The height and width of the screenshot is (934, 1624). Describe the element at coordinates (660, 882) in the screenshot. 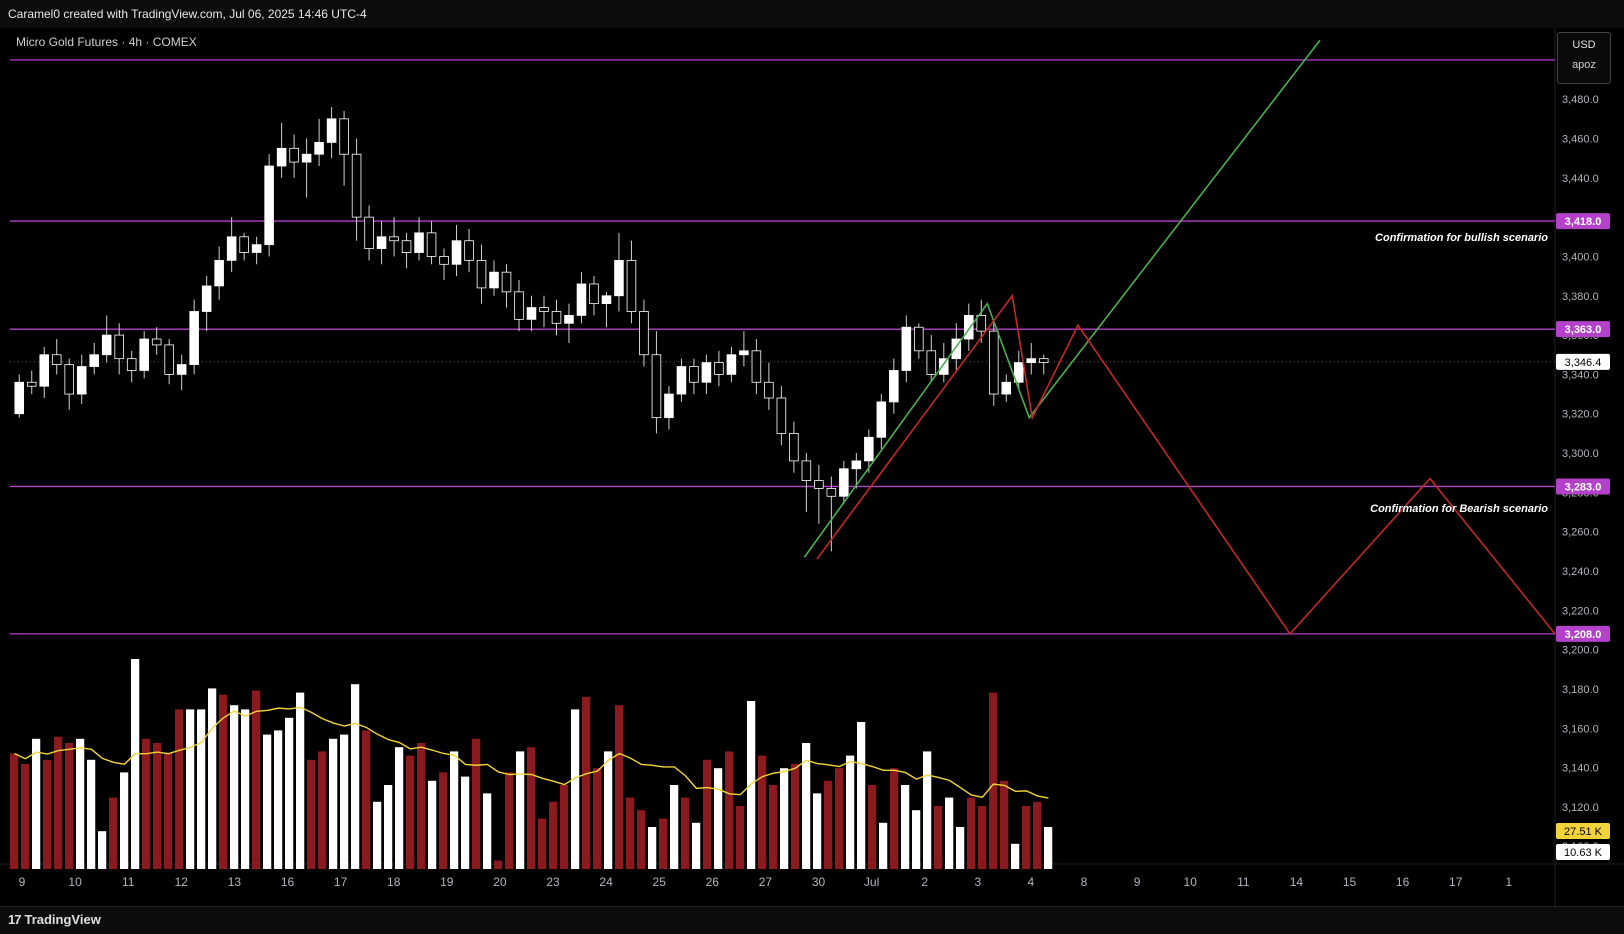

I see `x-tick-label: 25` at that location.